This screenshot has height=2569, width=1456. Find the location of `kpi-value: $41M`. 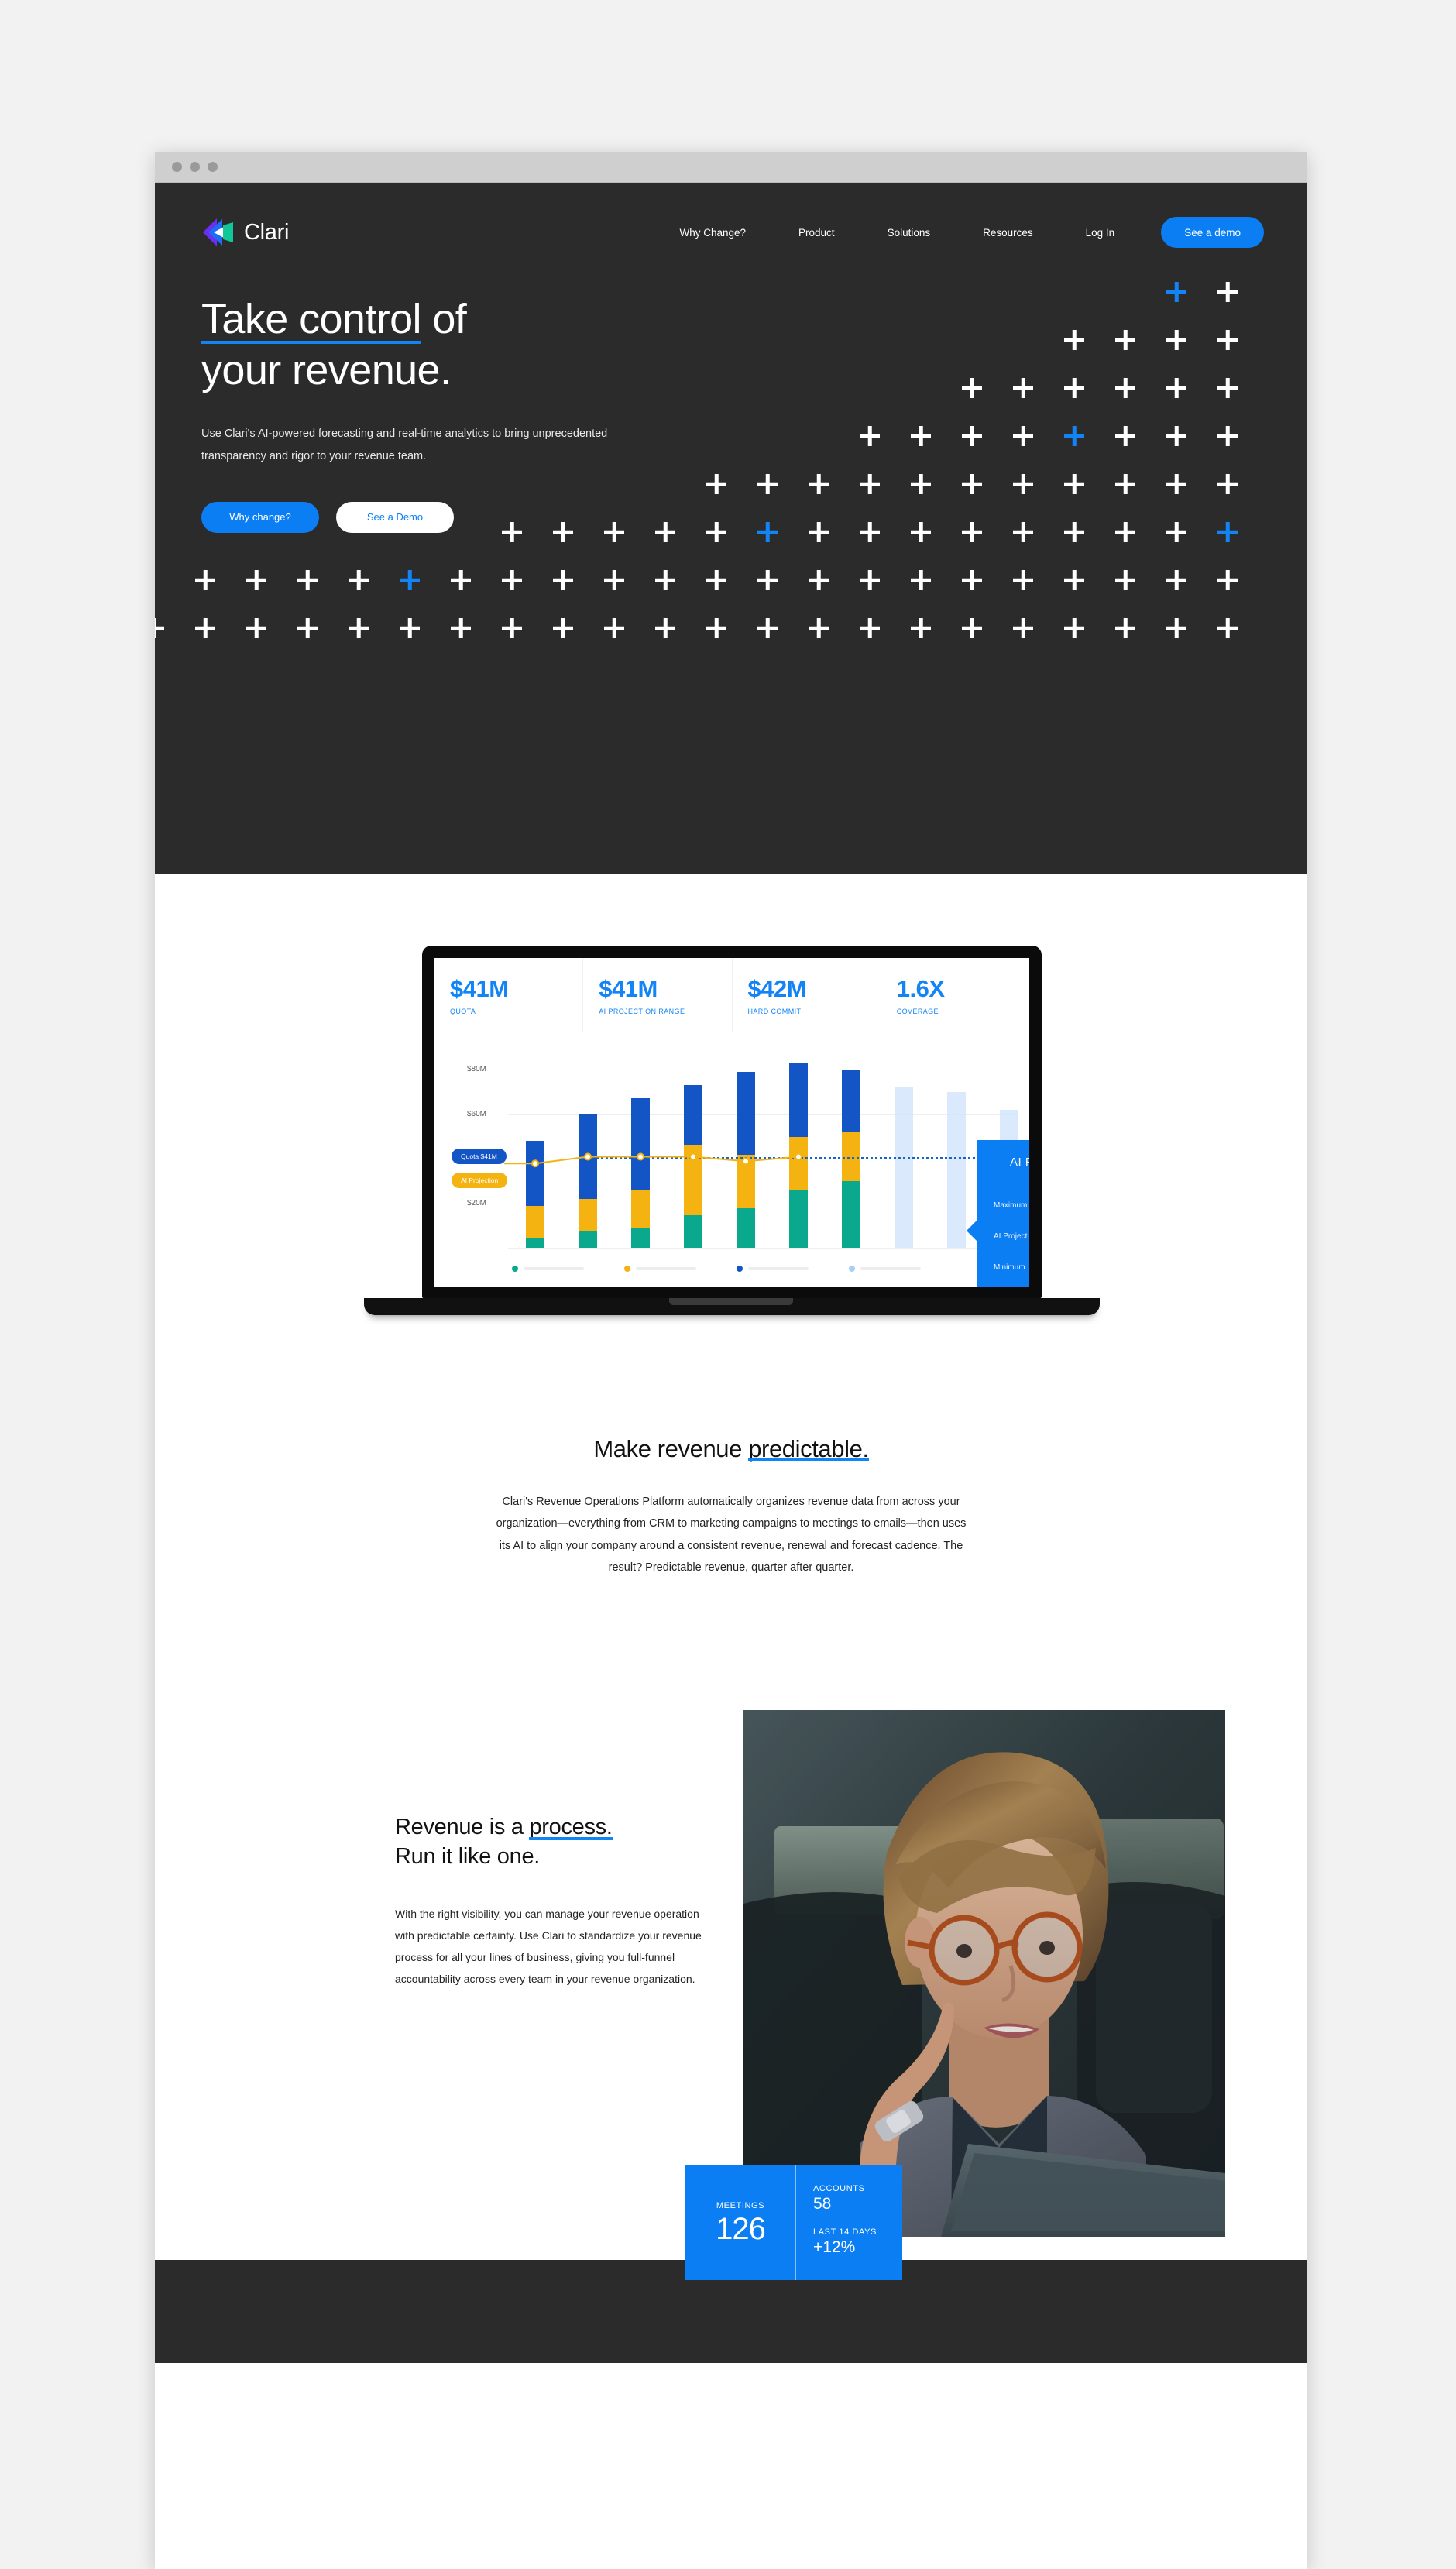

kpi-value: $41M is located at coordinates (629, 988).